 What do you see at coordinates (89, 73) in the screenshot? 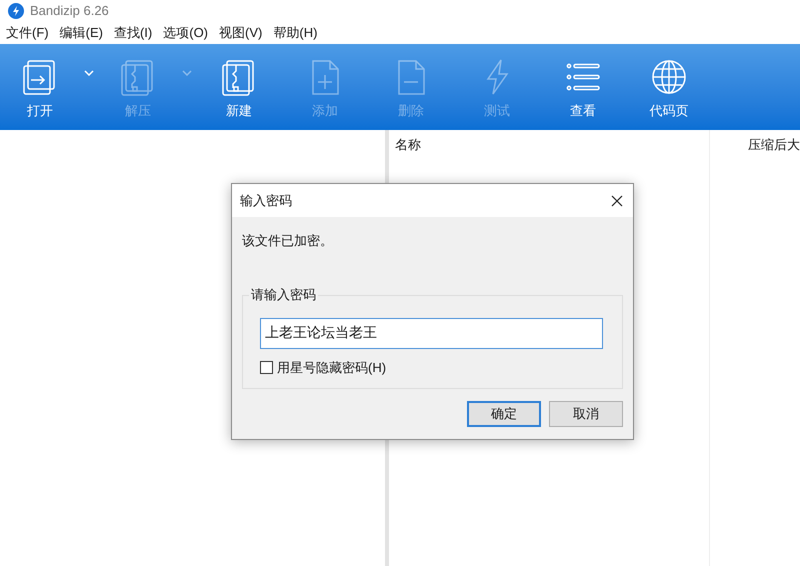
I see `dropdown-caret-icon` at bounding box center [89, 73].